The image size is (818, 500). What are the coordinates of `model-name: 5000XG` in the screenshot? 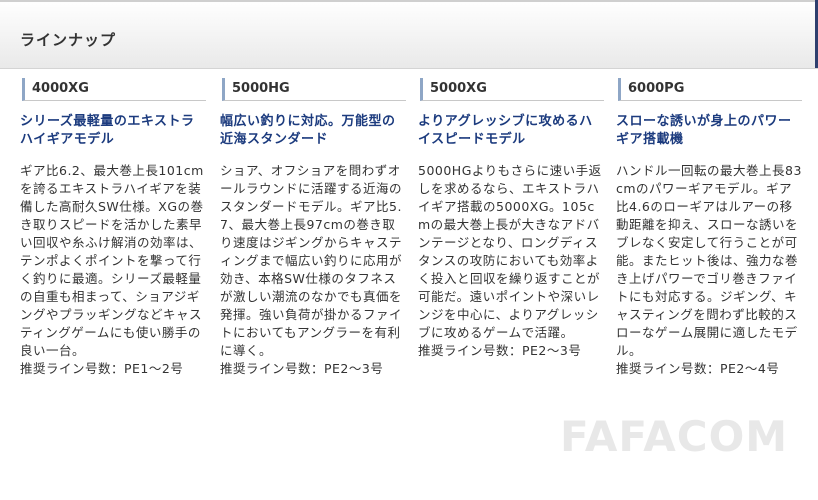 It's located at (512, 89).